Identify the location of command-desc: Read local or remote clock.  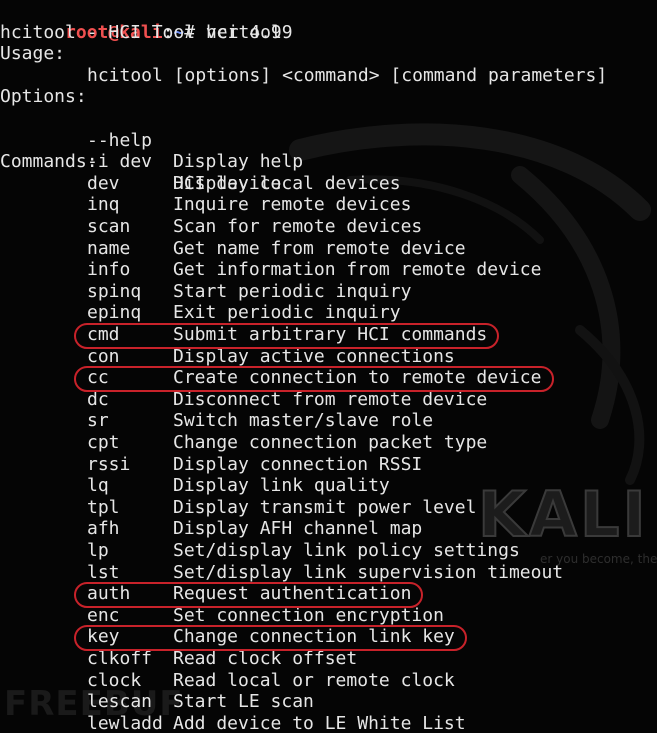
(314, 680).